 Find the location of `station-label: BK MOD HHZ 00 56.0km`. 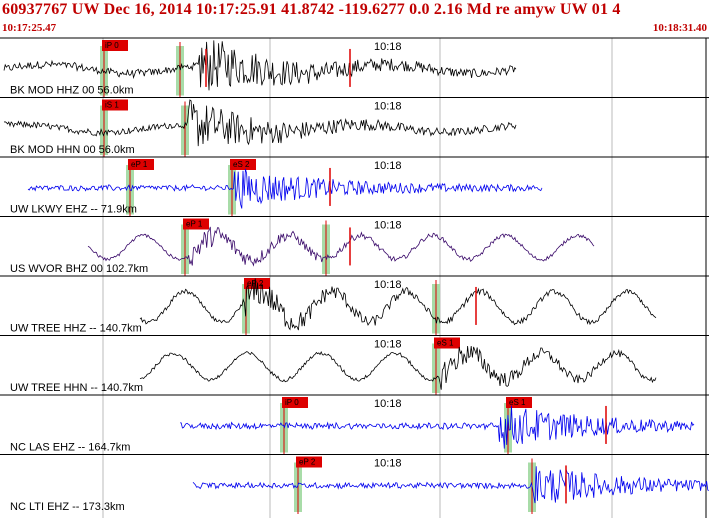

station-label: BK MOD HHZ 00 56.0km is located at coordinates (71, 91).